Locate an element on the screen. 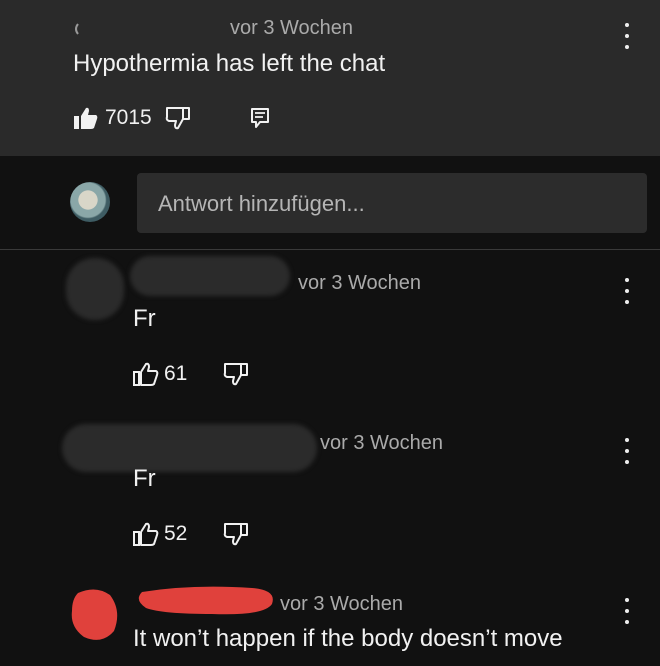 The height and width of the screenshot is (666, 660). like-filled-icon is located at coordinates (86, 120).